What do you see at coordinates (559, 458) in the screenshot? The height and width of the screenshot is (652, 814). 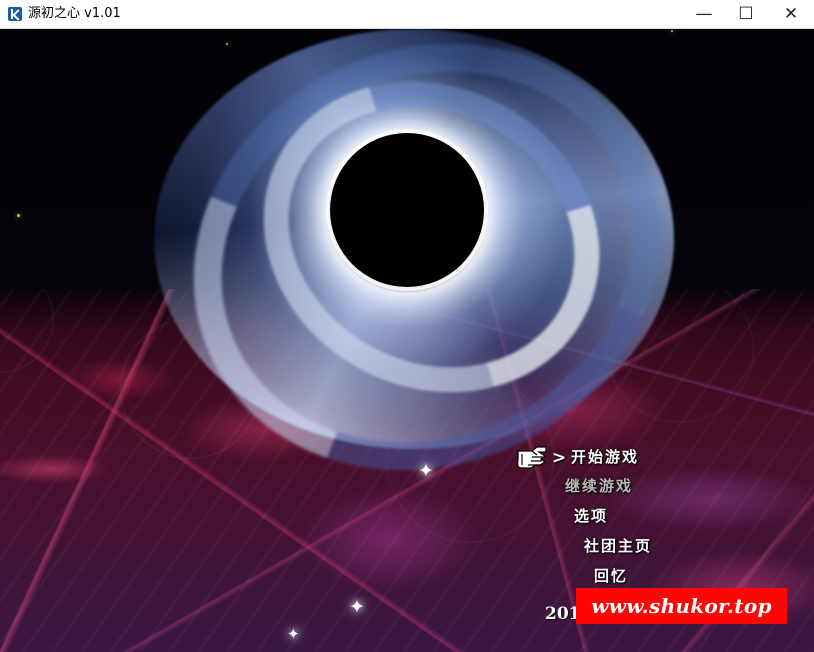 I see `selection-arrow: >` at bounding box center [559, 458].